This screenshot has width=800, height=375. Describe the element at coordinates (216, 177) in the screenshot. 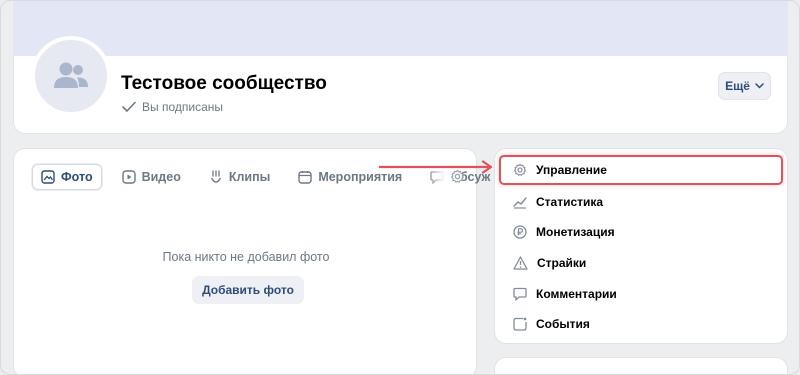

I see `clips-icon` at that location.